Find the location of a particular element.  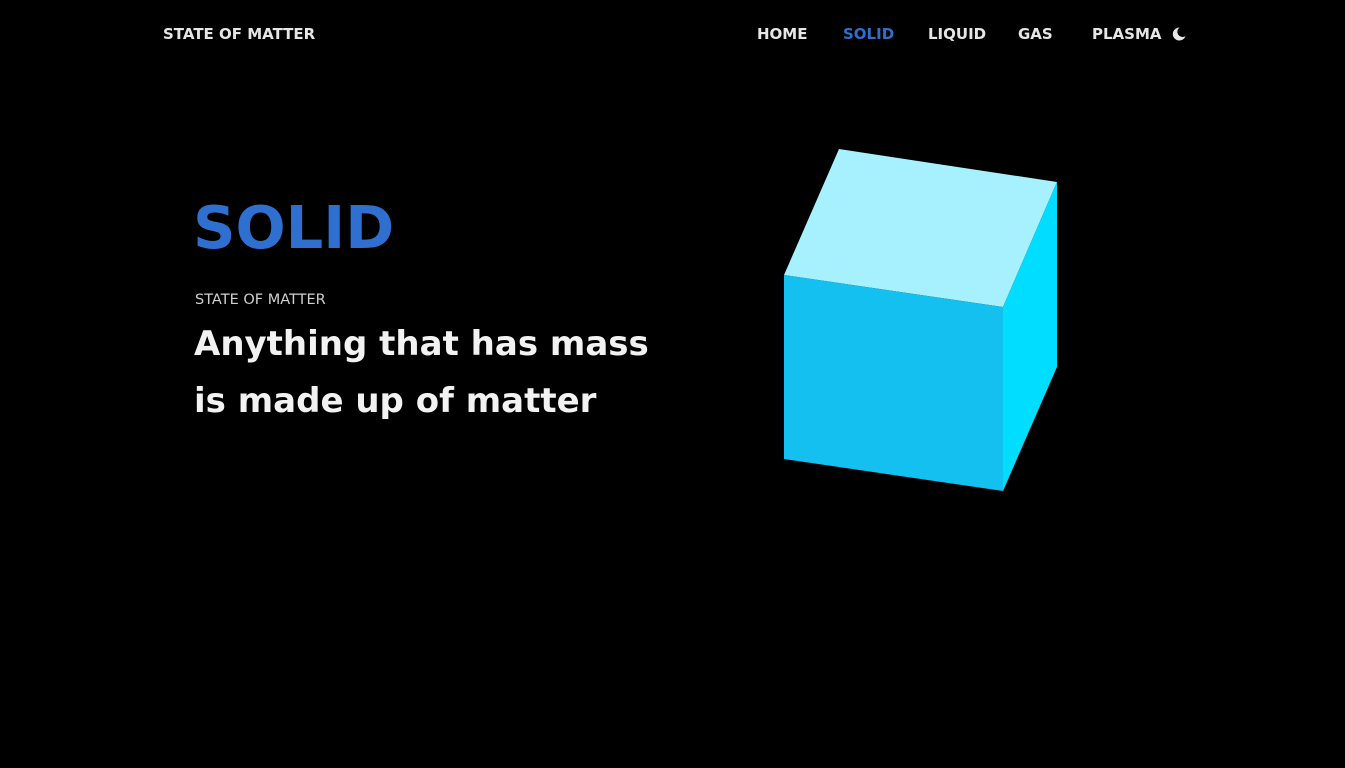

main-nav: HOME SOLID LIQUID GAS PLASMA is located at coordinates (672, 36).